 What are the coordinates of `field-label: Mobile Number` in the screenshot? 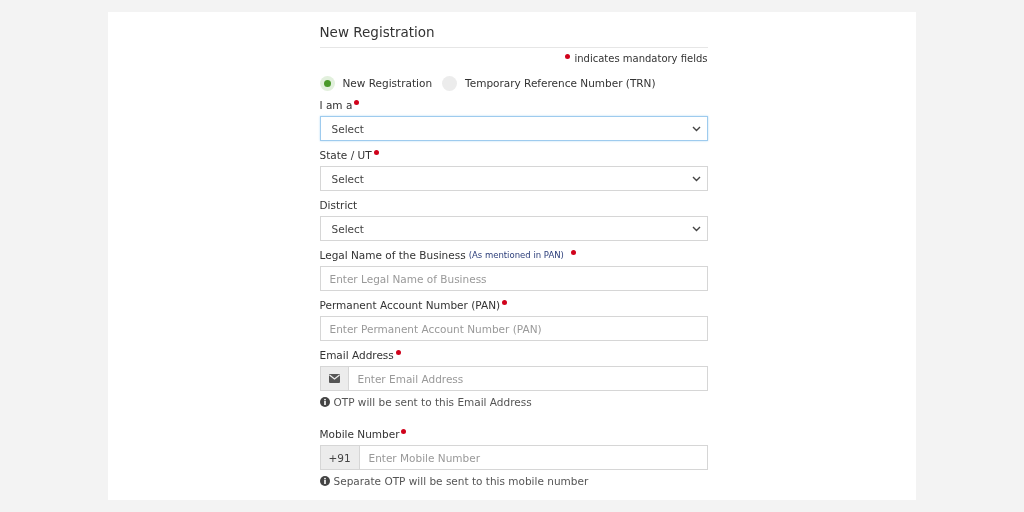 It's located at (359, 434).